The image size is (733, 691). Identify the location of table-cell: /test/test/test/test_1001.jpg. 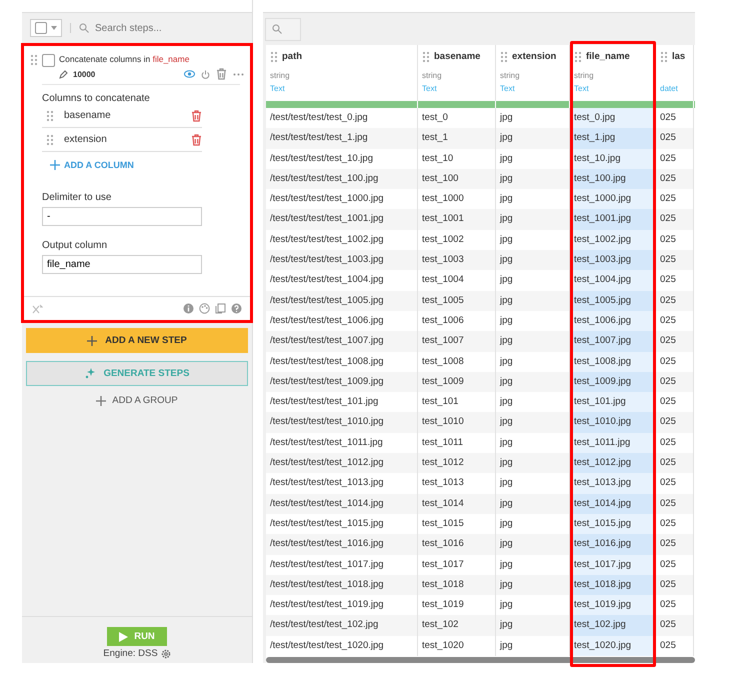
(342, 219).